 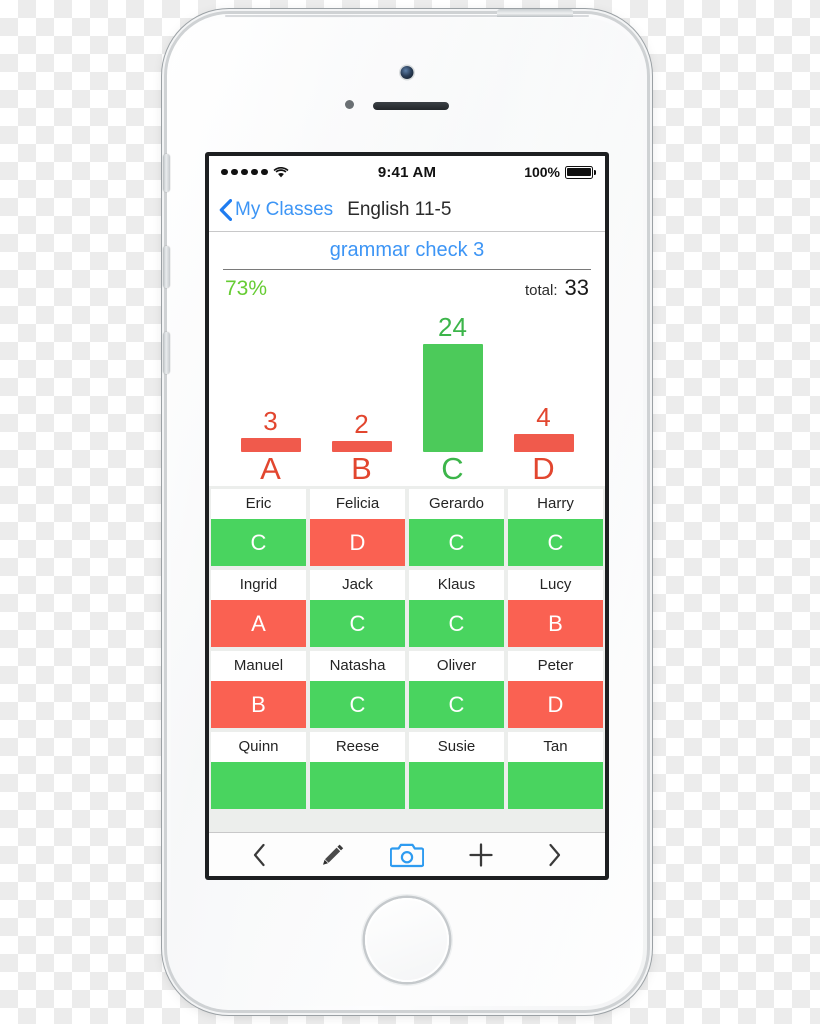 I want to click on mute-switch, so click(x=166, y=173).